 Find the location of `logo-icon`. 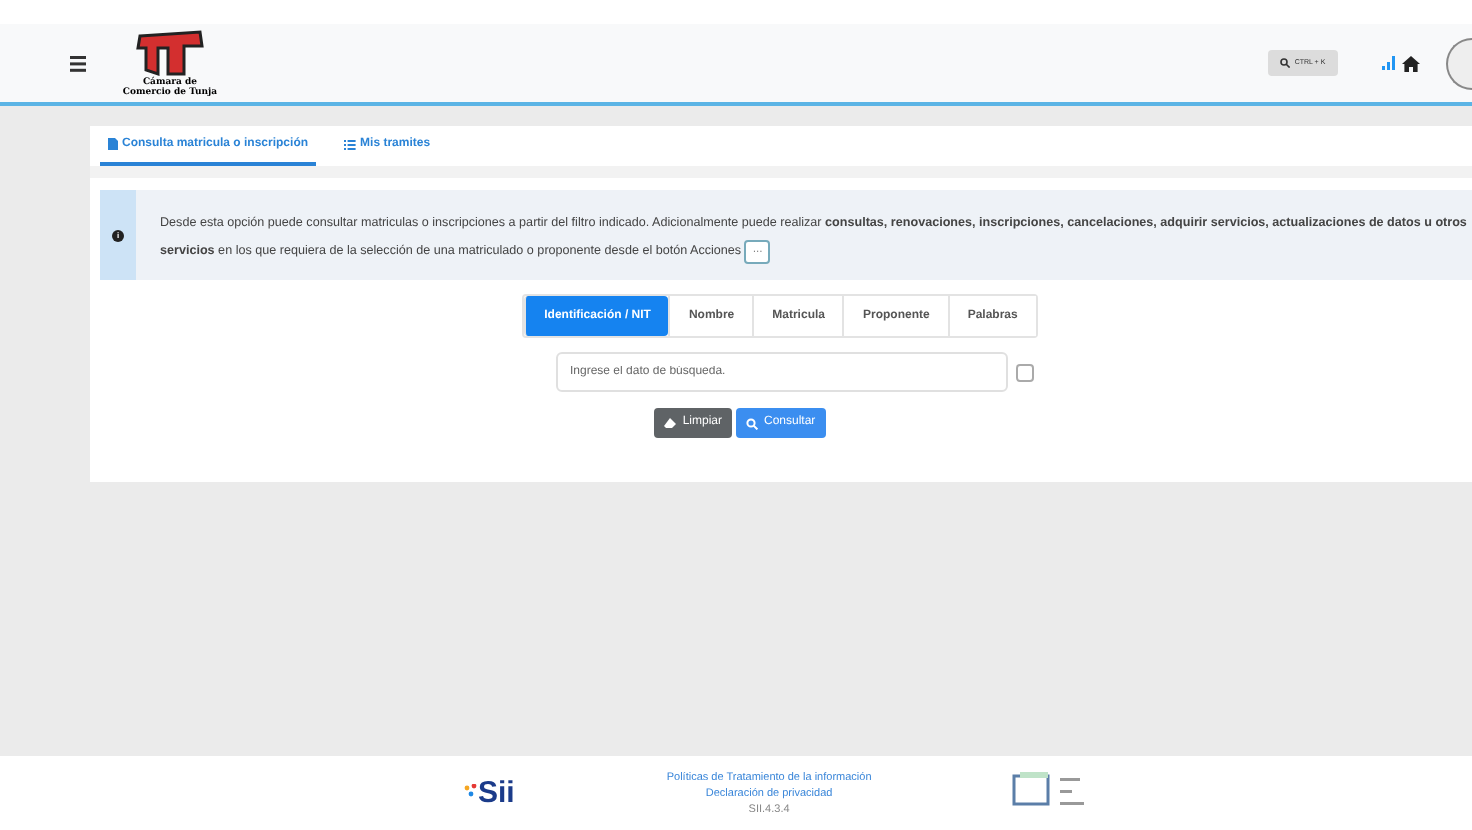

logo-icon is located at coordinates (170, 53).